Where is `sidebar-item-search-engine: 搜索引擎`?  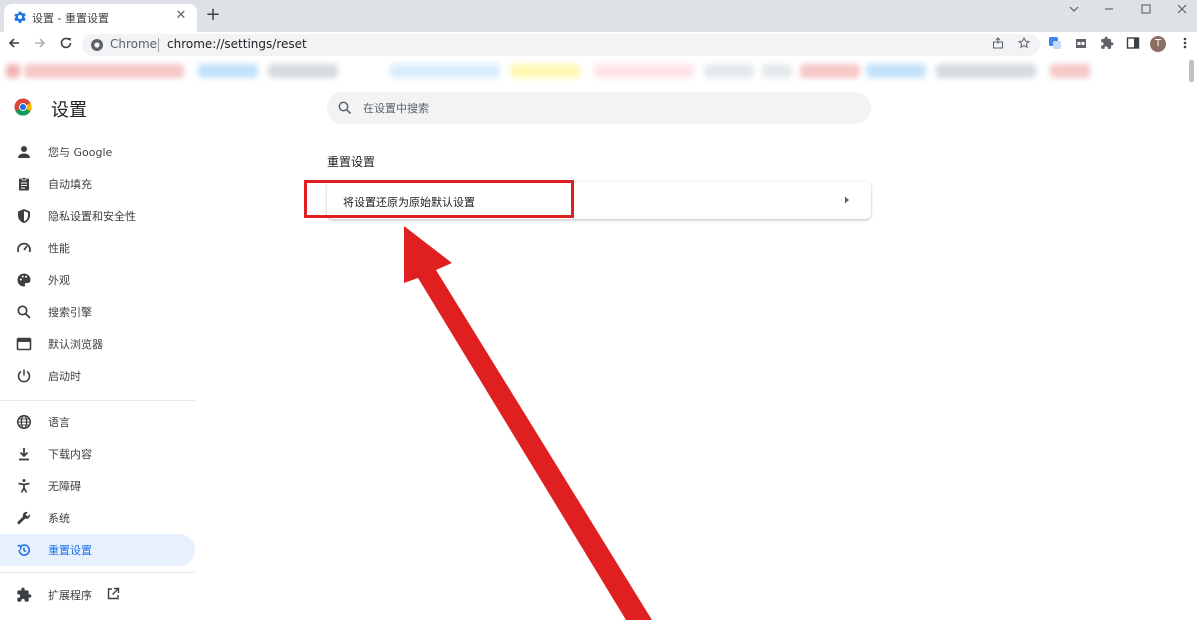
sidebar-item-search-engine: 搜索引擎 is located at coordinates (97, 312).